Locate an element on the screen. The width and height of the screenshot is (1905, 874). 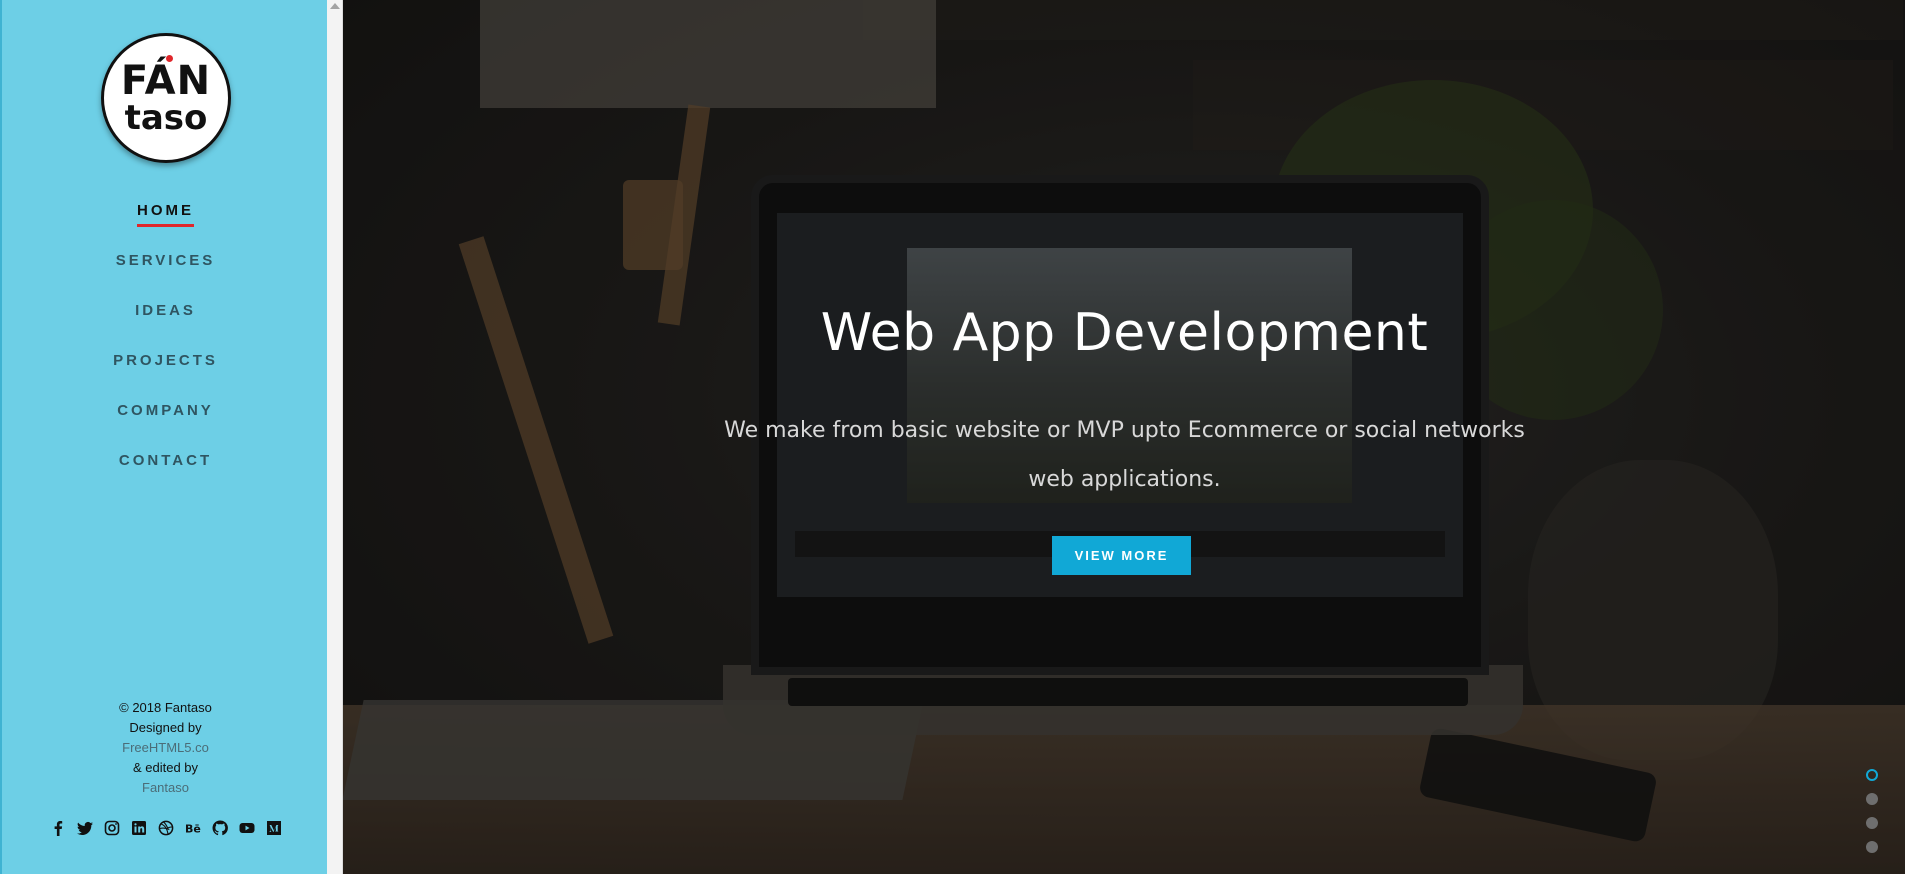
facebook-icon is located at coordinates (58, 828).